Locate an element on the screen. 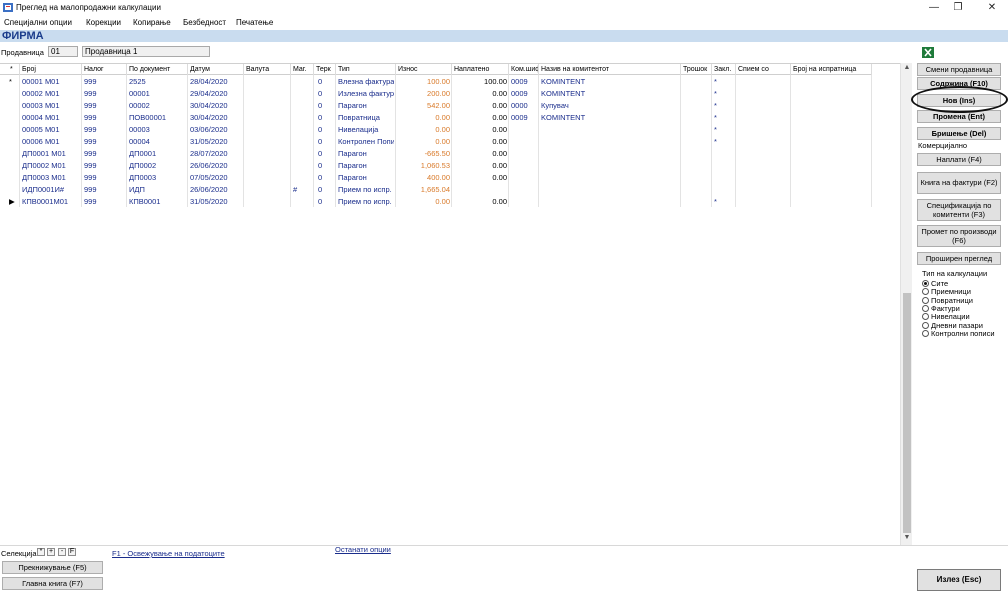 Image resolution: width=1008 pixels, height=602 pixels. grid-vertical-scrollbar: ▲ ▼ is located at coordinates (906, 304).